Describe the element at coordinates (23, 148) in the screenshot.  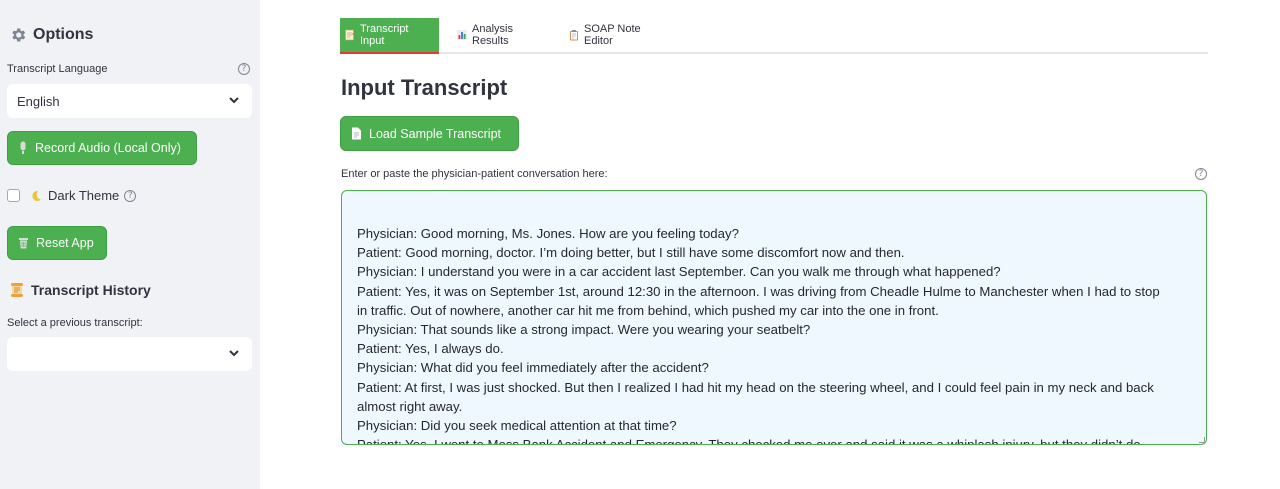
I see `microphone-icon` at that location.